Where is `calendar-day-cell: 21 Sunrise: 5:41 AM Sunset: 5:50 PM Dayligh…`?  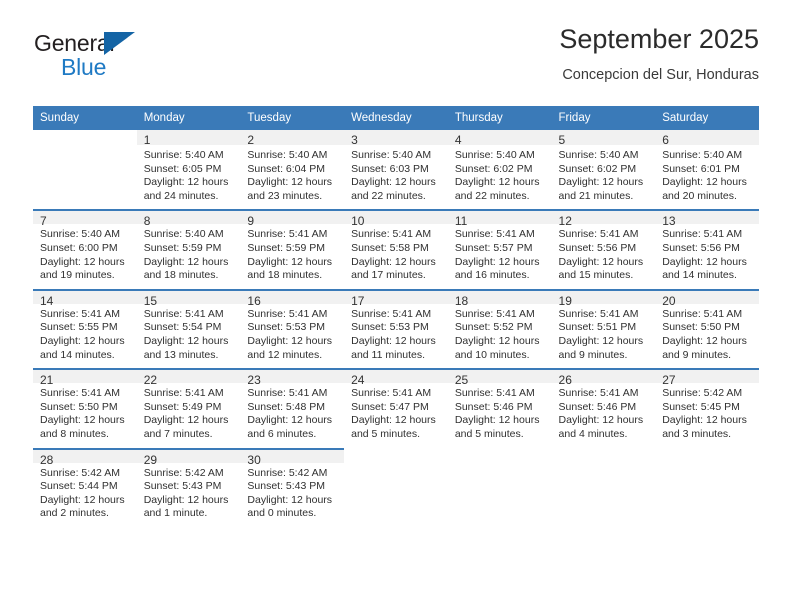
calendar-day-cell: 21 Sunrise: 5:41 AM Sunset: 5:50 PM Dayligh… is located at coordinates (85, 408).